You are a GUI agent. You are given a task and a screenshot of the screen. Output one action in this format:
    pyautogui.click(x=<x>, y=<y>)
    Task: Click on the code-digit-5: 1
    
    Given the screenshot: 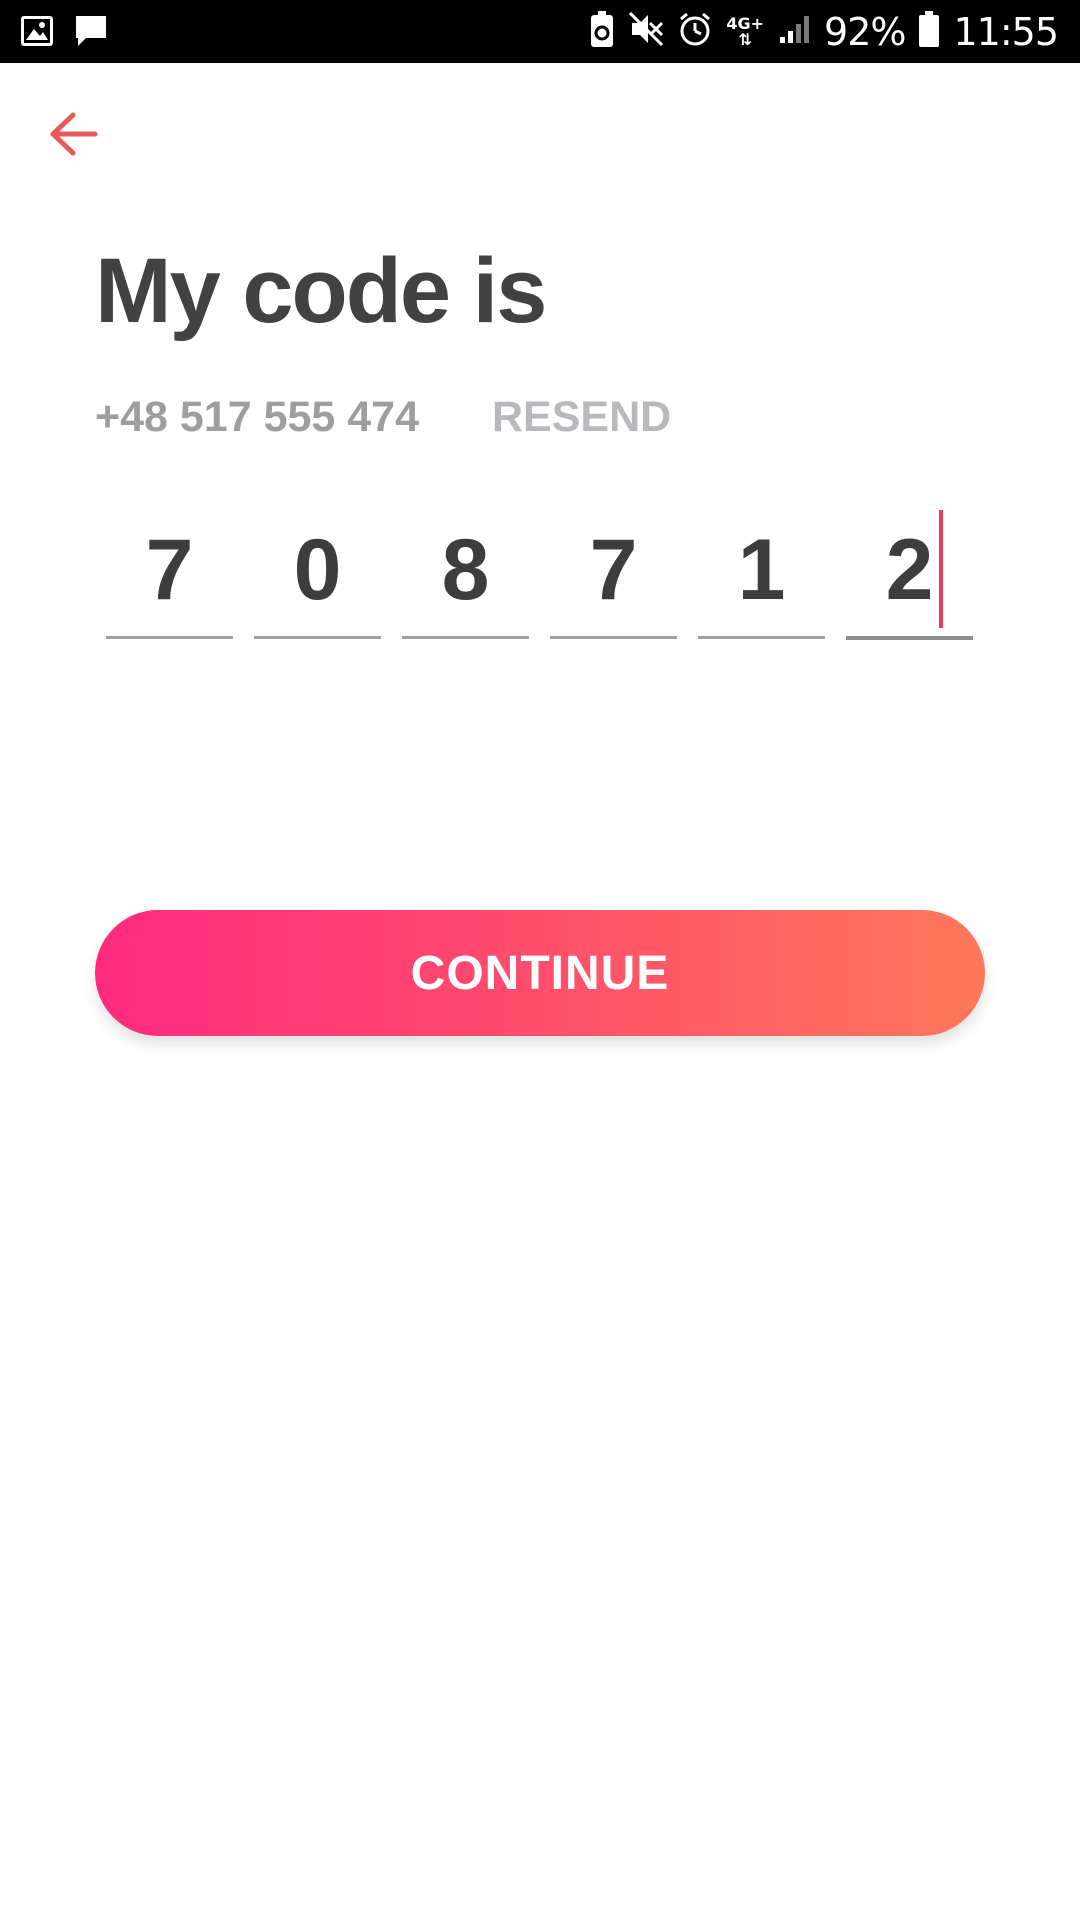 What is the action you would take?
    pyautogui.click(x=761, y=574)
    